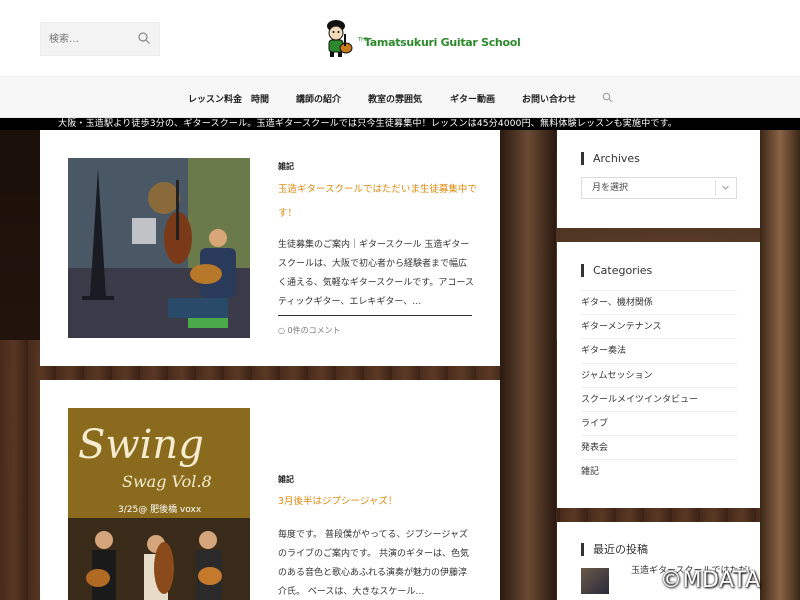 This screenshot has height=600, width=800. Describe the element at coordinates (318, 98) in the screenshot. I see `nav-item-instructor: 講師の紹介` at that location.